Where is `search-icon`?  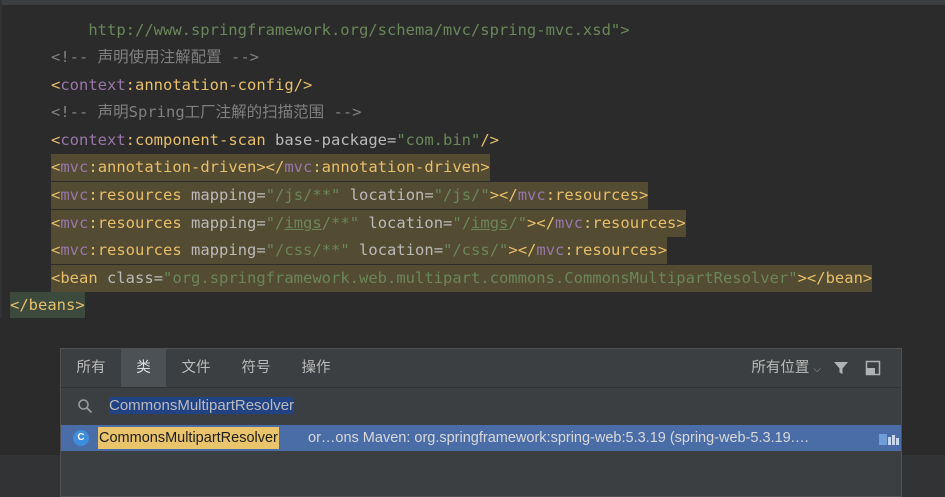 search-icon is located at coordinates (85, 406).